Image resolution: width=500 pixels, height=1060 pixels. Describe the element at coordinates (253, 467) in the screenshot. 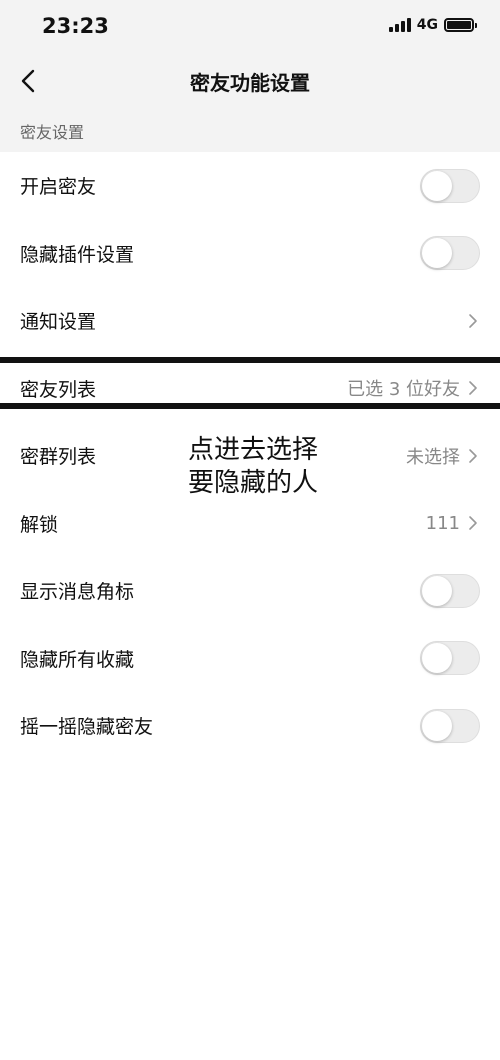

I see `annotation-text: 点进去选择 要隐藏的人` at that location.